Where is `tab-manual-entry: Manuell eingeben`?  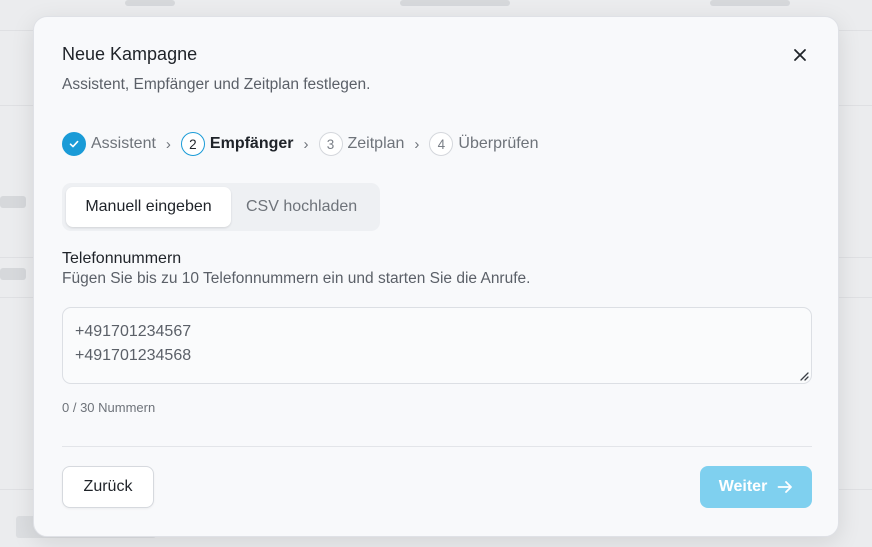
tab-manual-entry: Manuell eingeben is located at coordinates (148, 207).